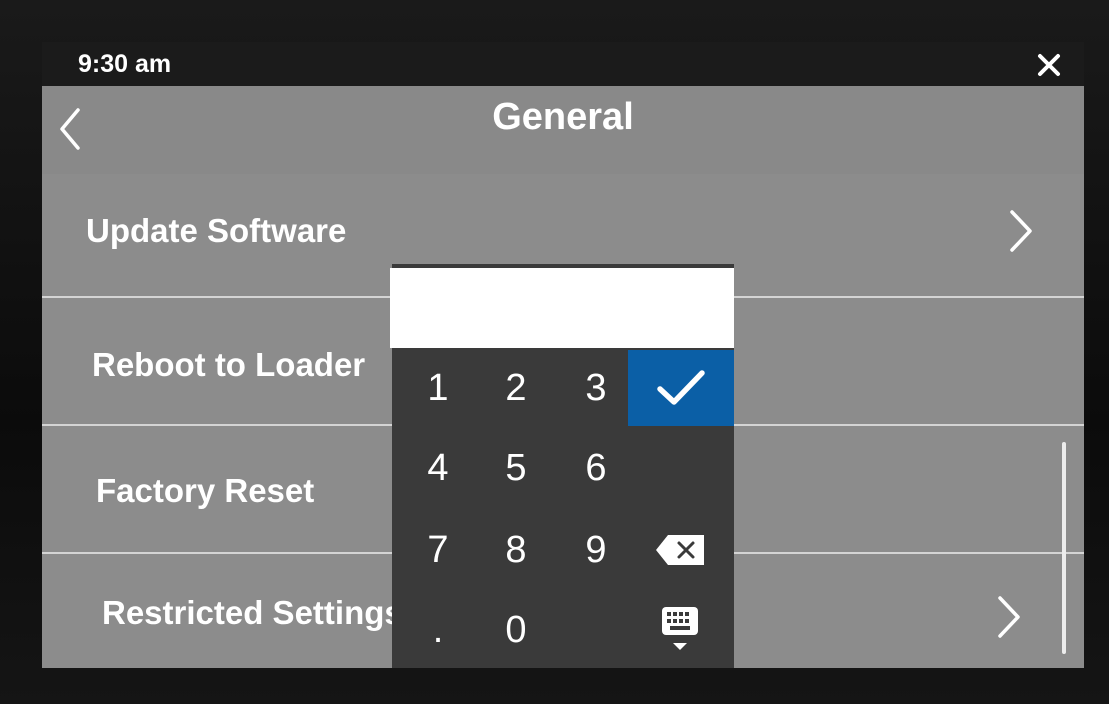 Image resolution: width=1109 pixels, height=704 pixels. I want to click on status-time: 9:30 am, so click(125, 64).